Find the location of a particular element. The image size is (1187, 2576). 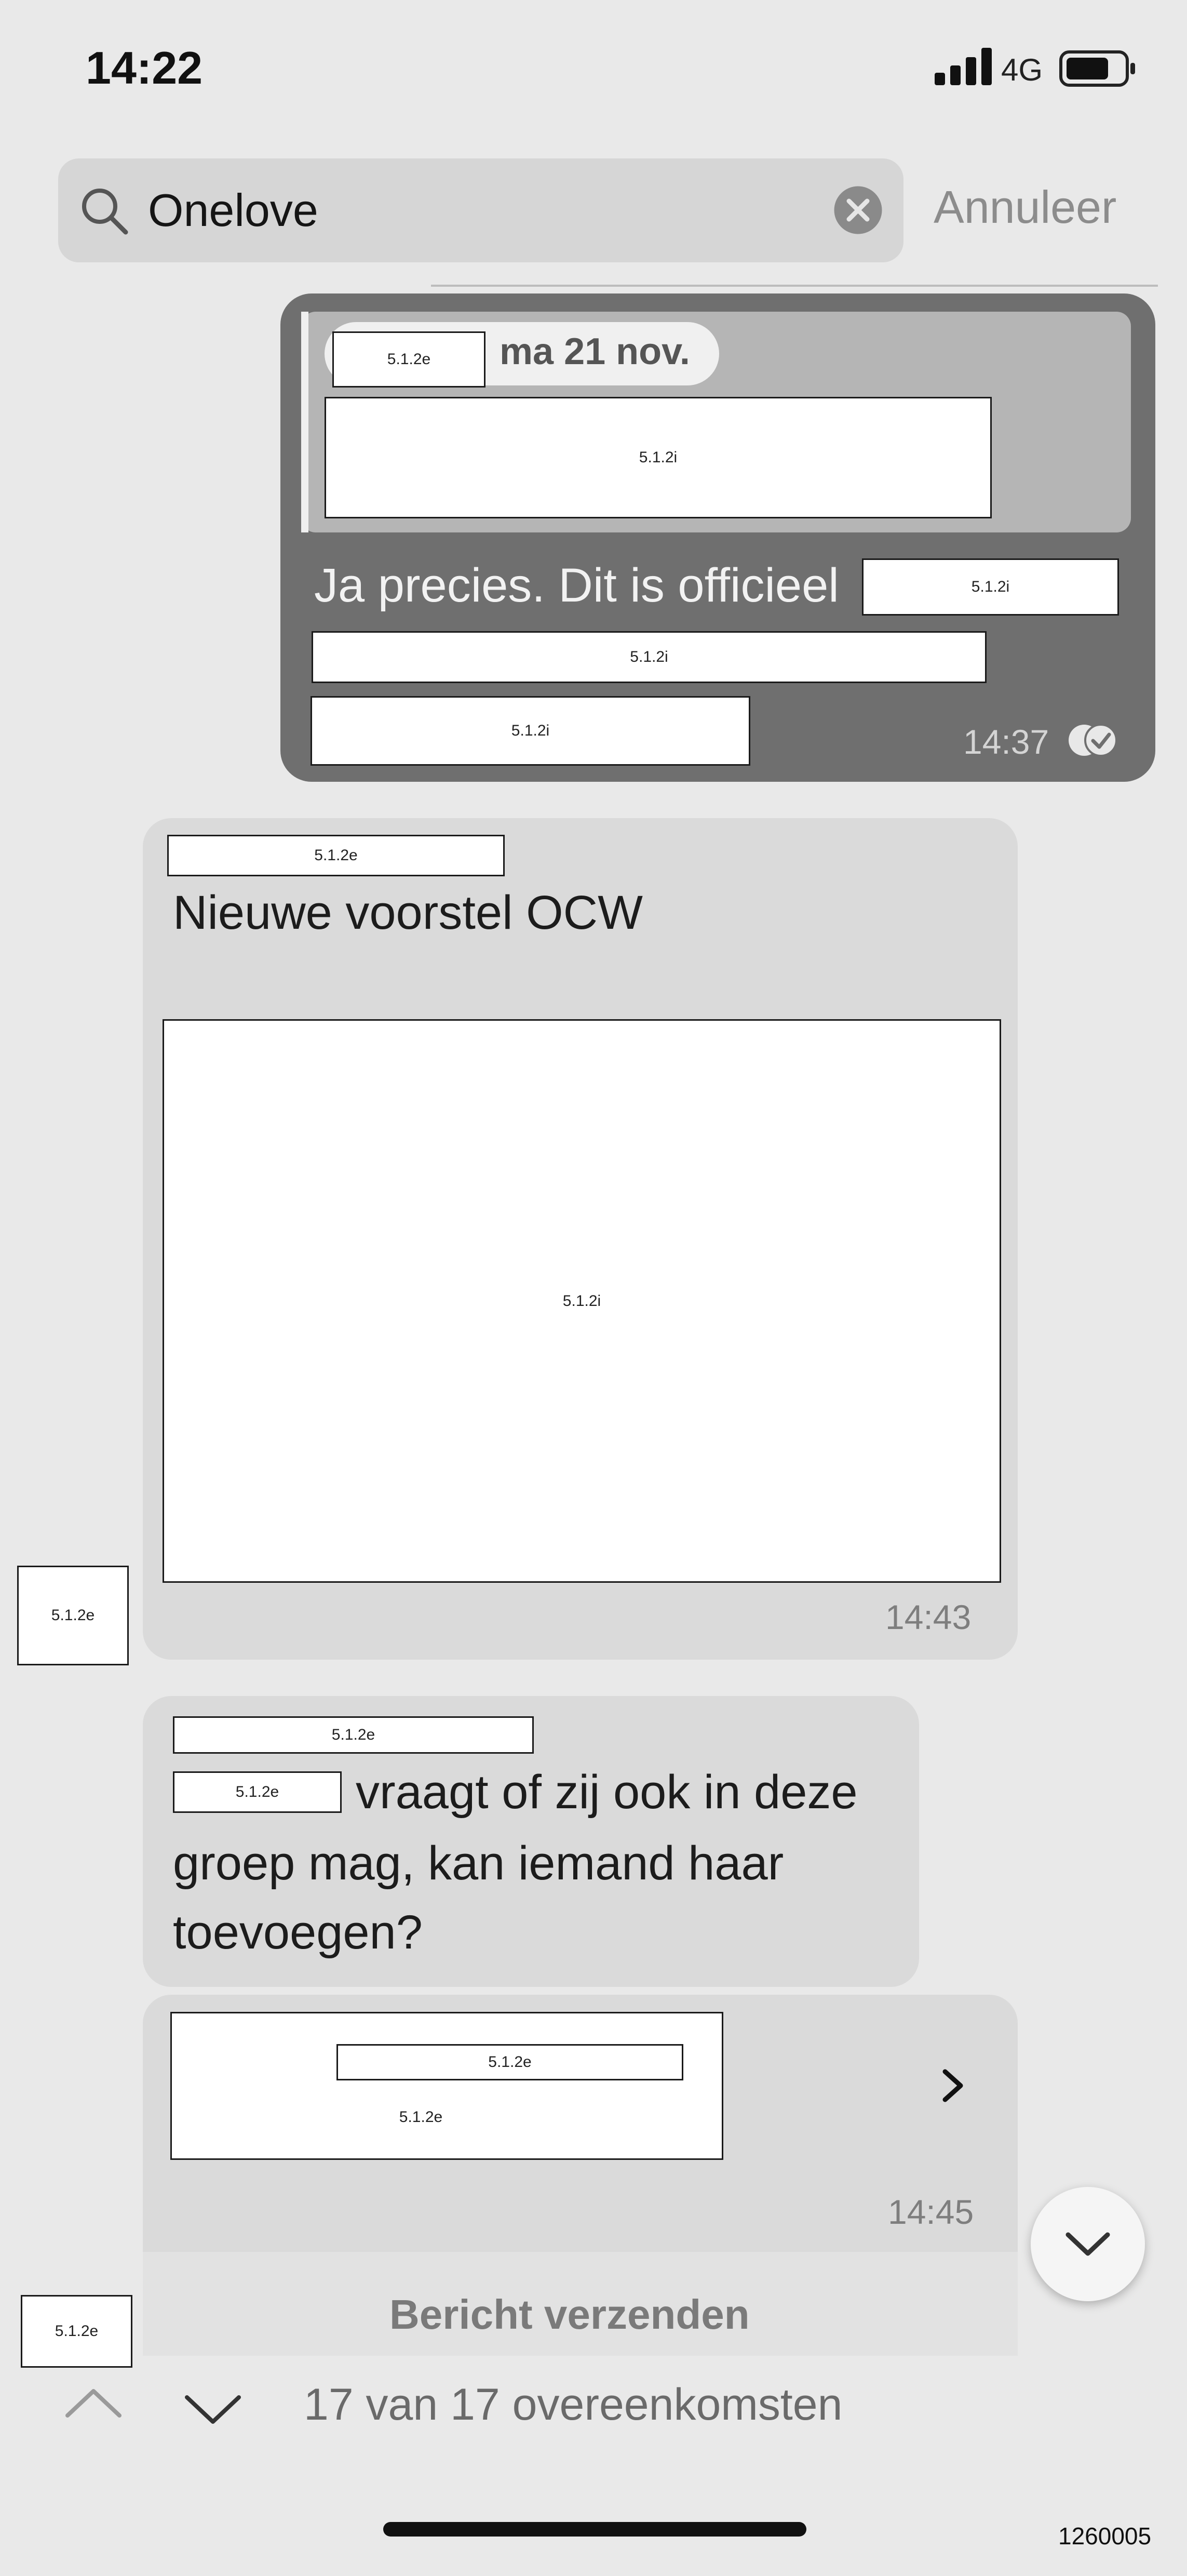

network-type-label: 4G is located at coordinates (1022, 69).